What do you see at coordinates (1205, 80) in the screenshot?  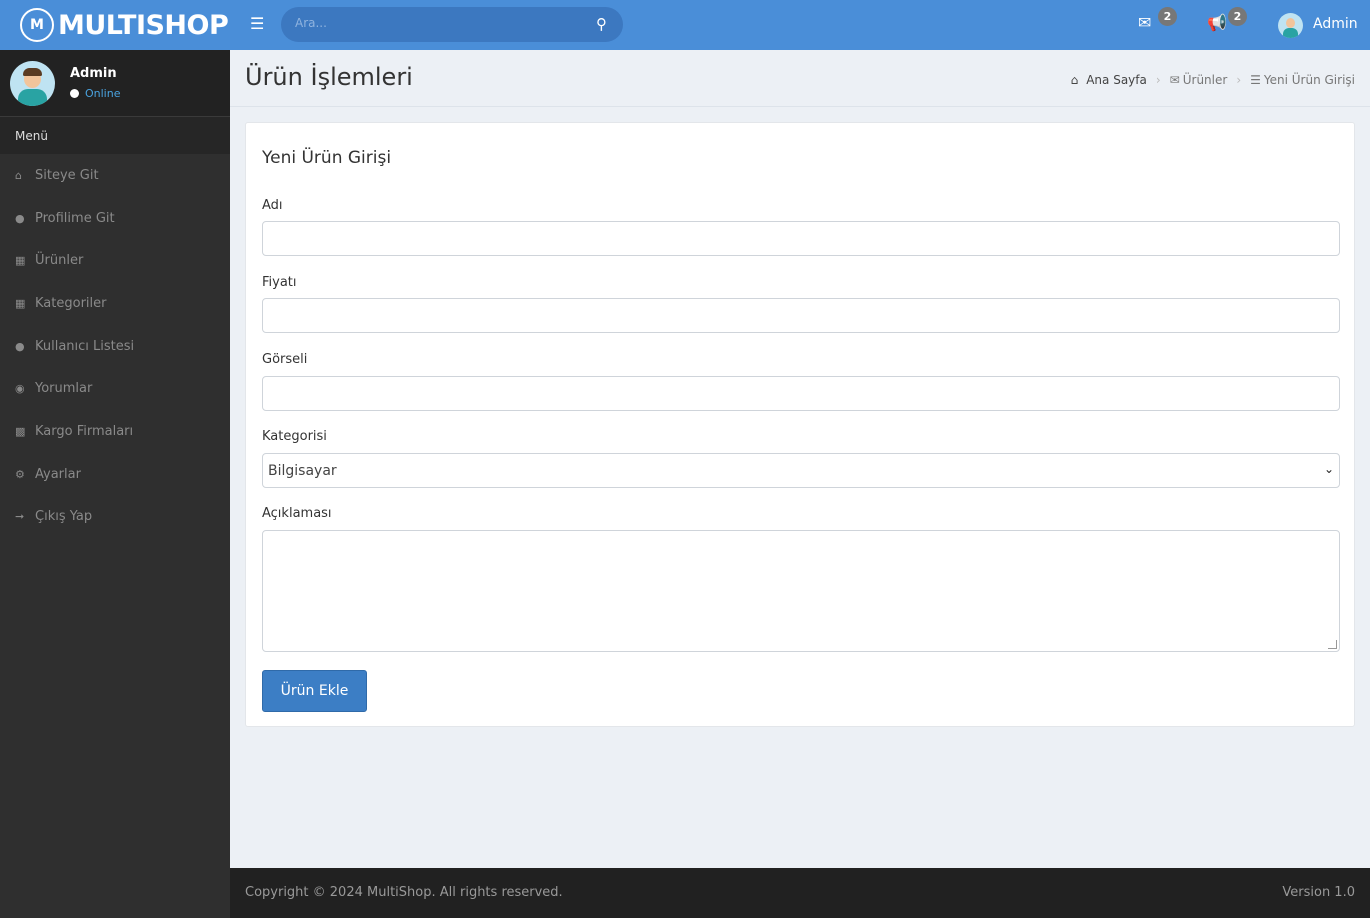 I see `breadcrumb-products: Ürünler` at bounding box center [1205, 80].